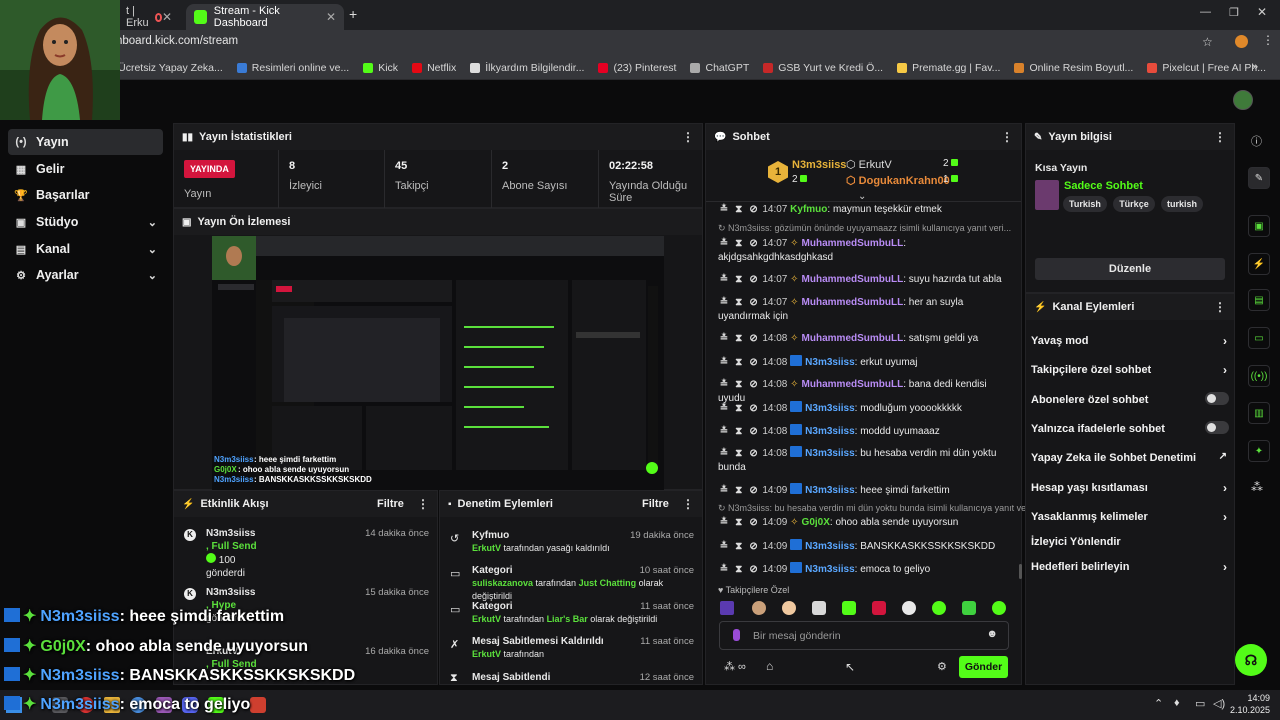 This screenshot has height=720, width=1280. What do you see at coordinates (1259, 451) in the screenshot?
I see `wrench-icon: ✦` at bounding box center [1259, 451].